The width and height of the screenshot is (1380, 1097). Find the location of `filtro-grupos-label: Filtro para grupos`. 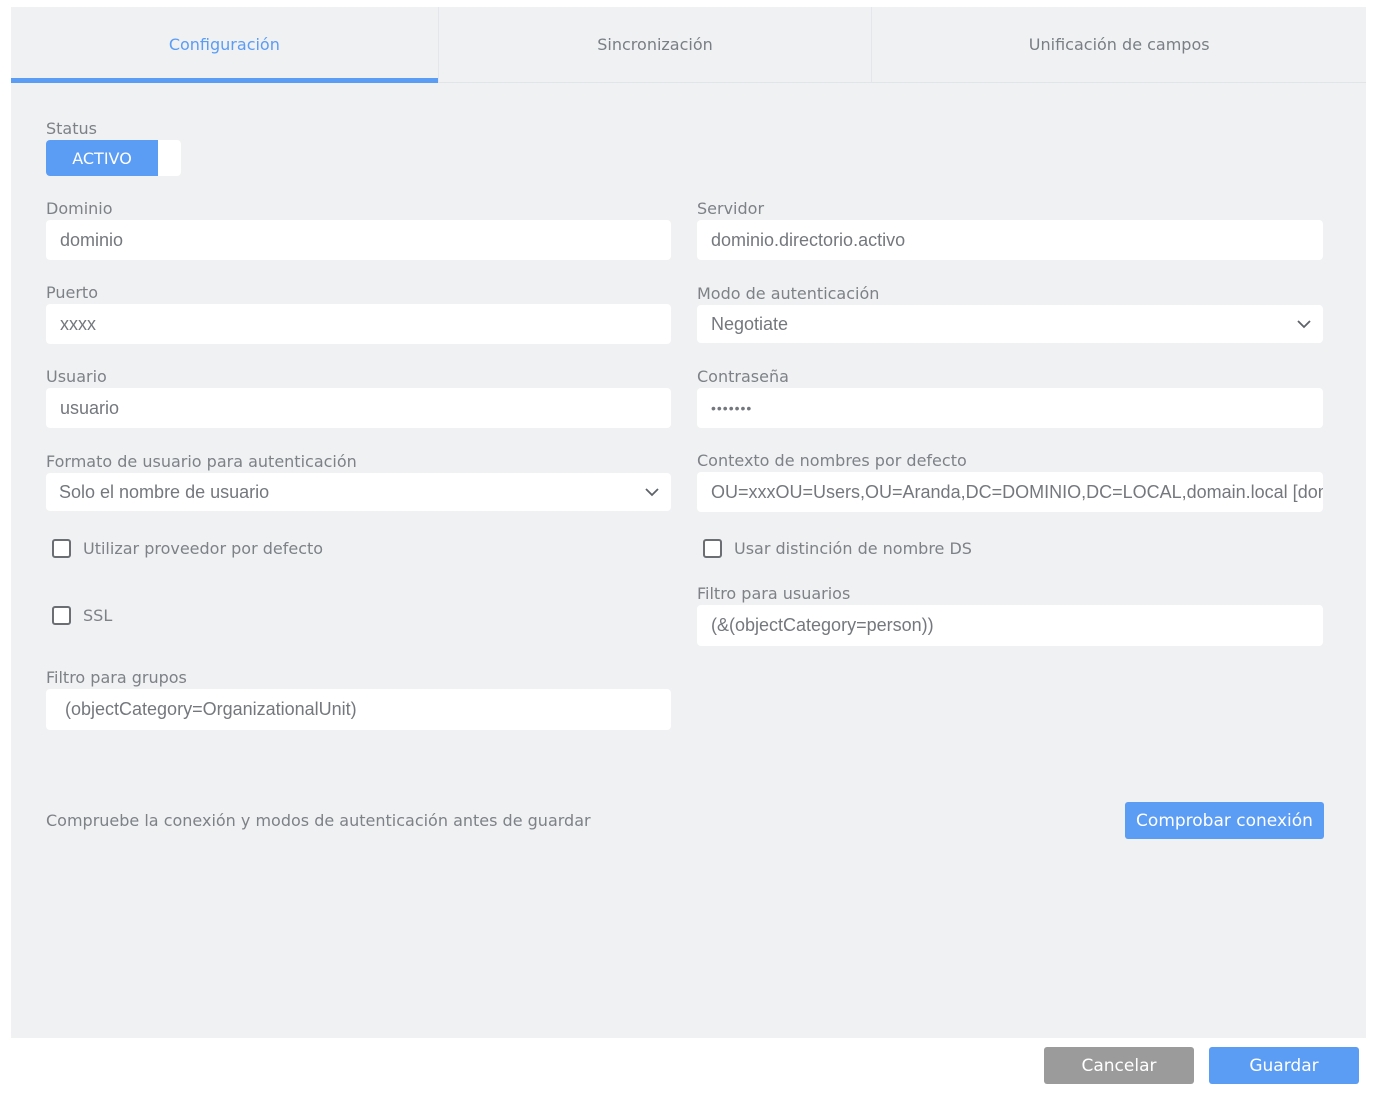

filtro-grupos-label: Filtro para grupos is located at coordinates (116, 677).